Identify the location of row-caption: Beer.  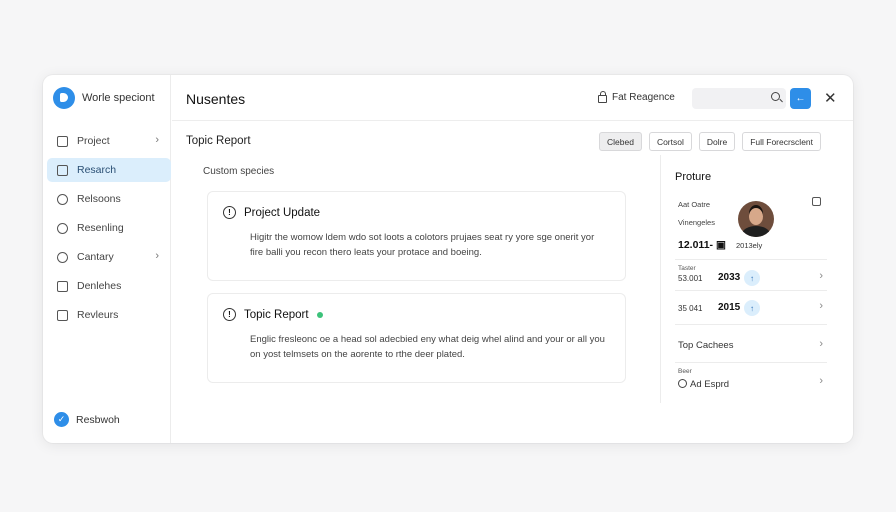
(685, 371).